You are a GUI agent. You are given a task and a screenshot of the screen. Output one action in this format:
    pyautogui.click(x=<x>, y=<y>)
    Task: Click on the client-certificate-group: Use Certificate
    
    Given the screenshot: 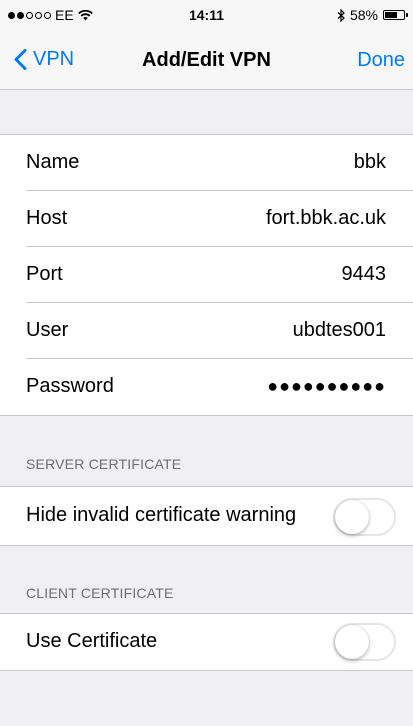 What is the action you would take?
    pyautogui.click(x=206, y=642)
    